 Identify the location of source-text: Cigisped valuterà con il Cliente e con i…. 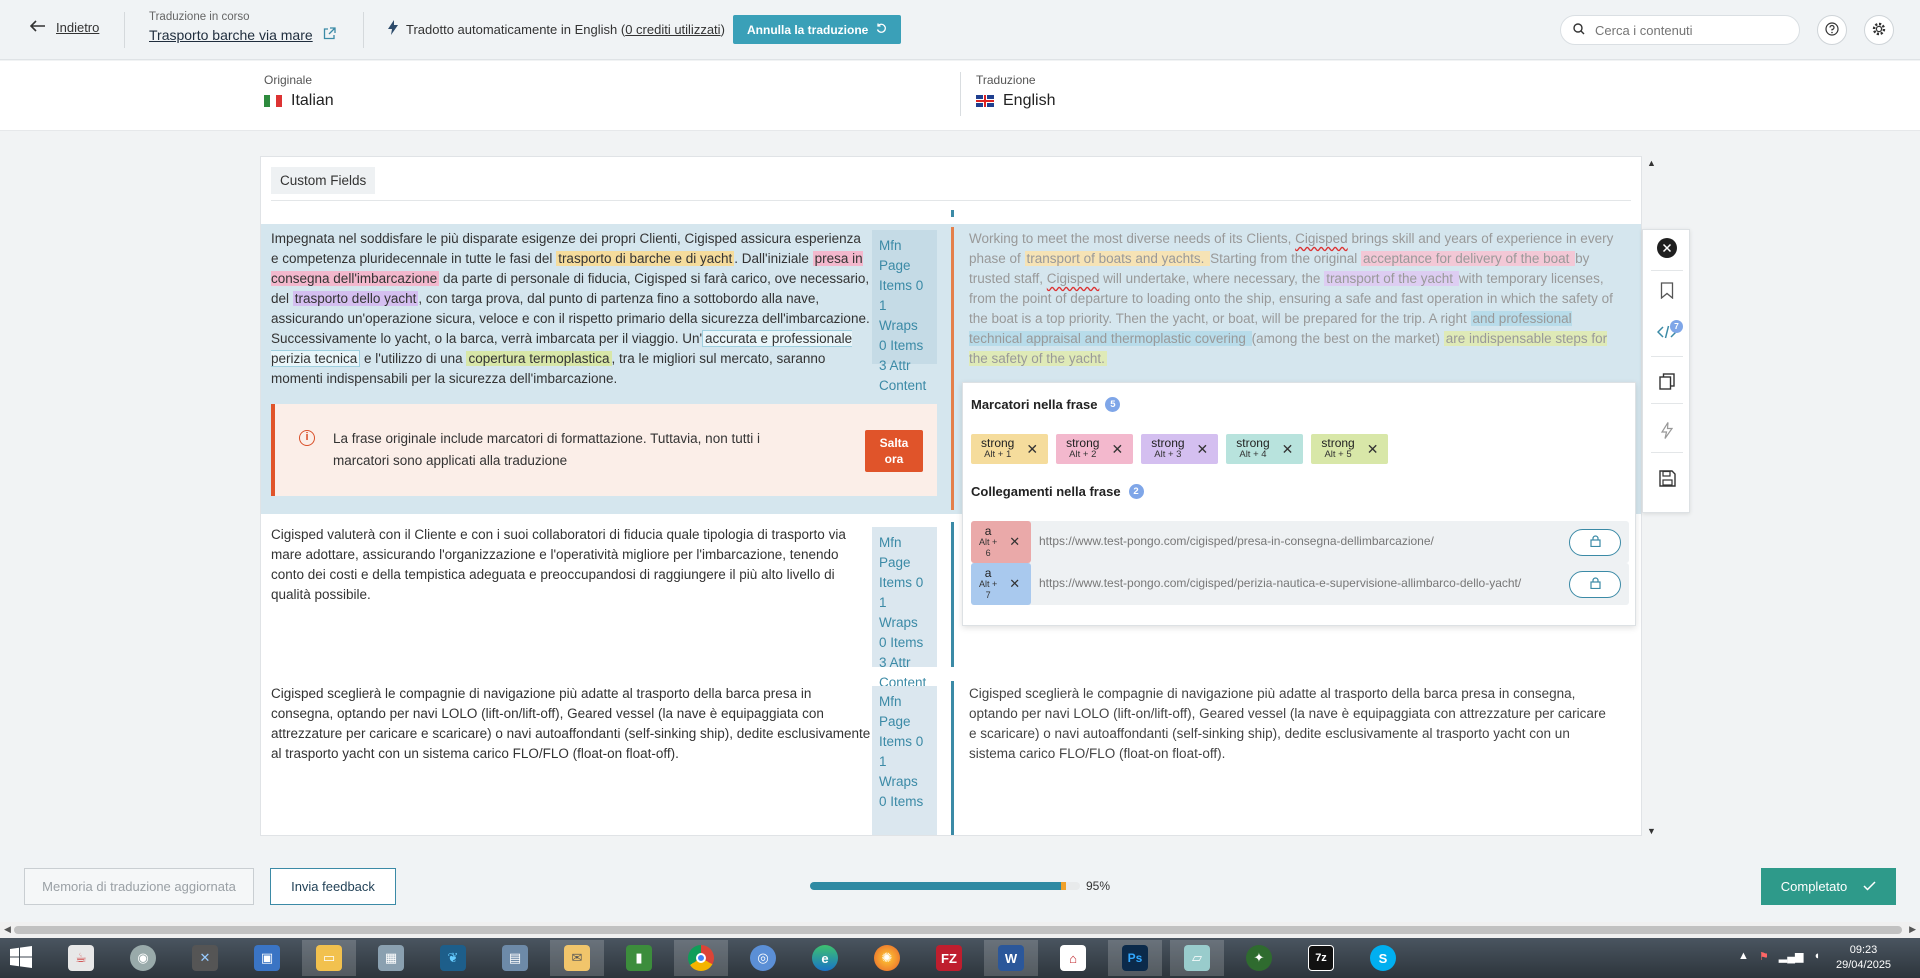
(558, 564).